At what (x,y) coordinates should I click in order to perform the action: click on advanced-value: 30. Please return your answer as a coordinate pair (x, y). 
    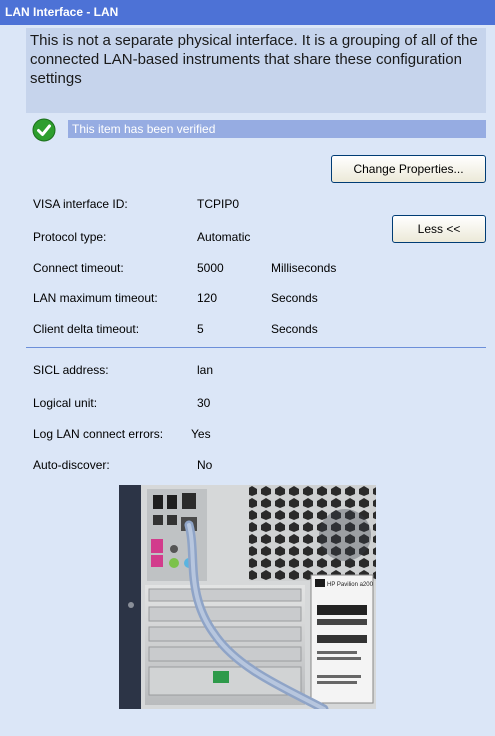
    Looking at the image, I should click on (204, 403).